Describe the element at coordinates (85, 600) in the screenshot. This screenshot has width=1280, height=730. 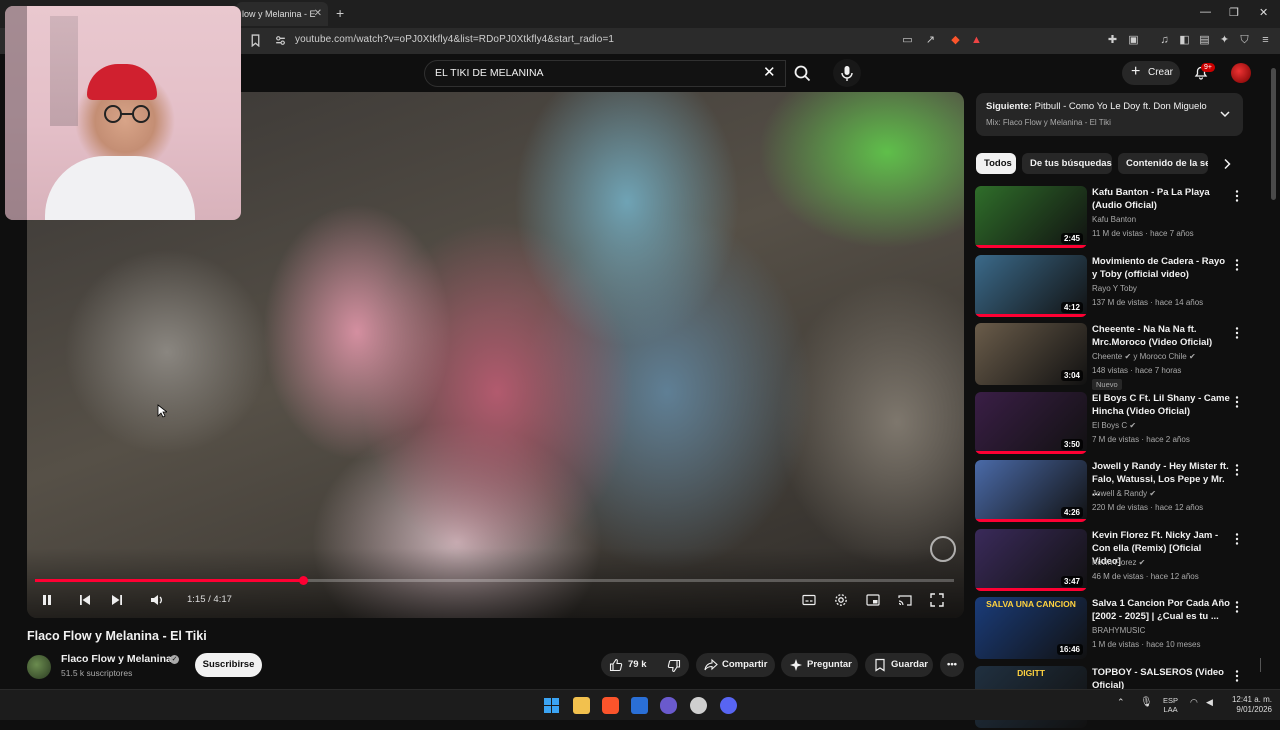
I see `previous-icon` at that location.